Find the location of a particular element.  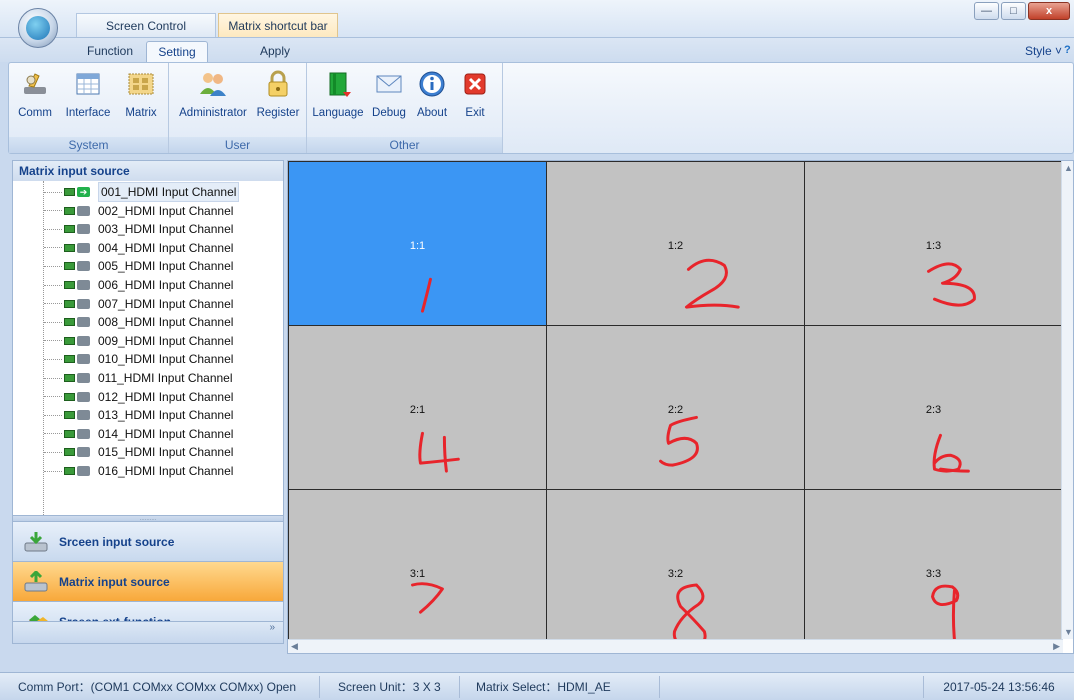

vertical-scrollbar: ▲ ▼ is located at coordinates (1067, 400).